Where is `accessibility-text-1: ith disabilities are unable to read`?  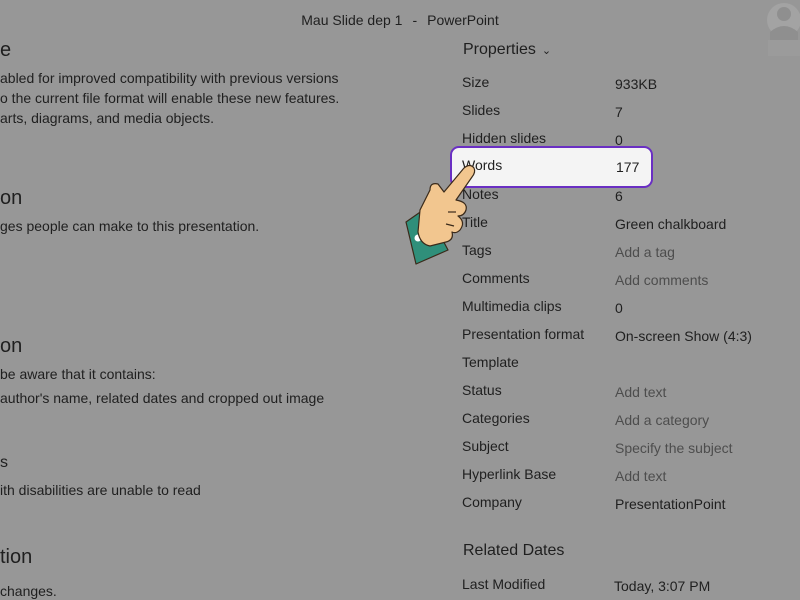
accessibility-text-1: ith disabilities are unable to read is located at coordinates (100, 490).